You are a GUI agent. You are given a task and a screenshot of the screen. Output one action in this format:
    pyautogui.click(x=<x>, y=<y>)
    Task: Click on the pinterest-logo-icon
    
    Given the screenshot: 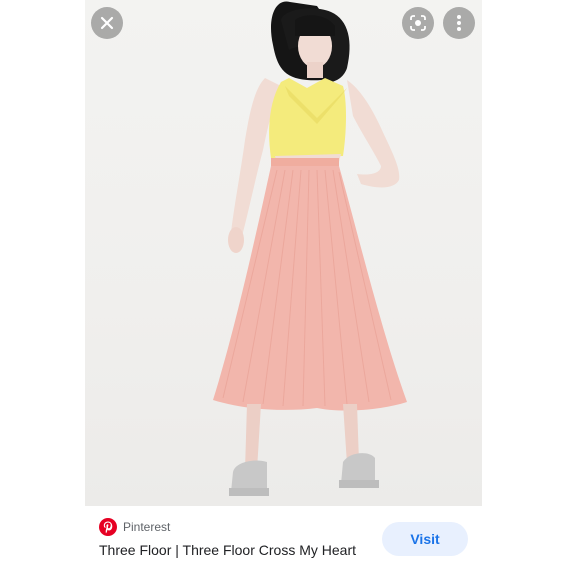 What is the action you would take?
    pyautogui.click(x=108, y=527)
    